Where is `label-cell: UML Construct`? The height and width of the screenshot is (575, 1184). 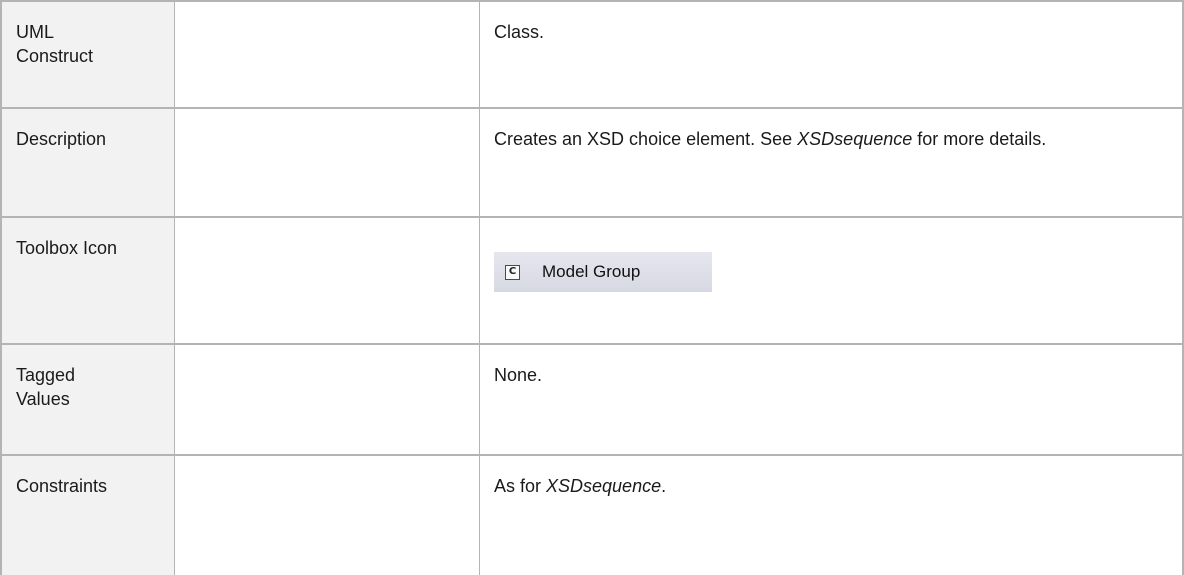
label-cell: UML Construct is located at coordinates (87, 54).